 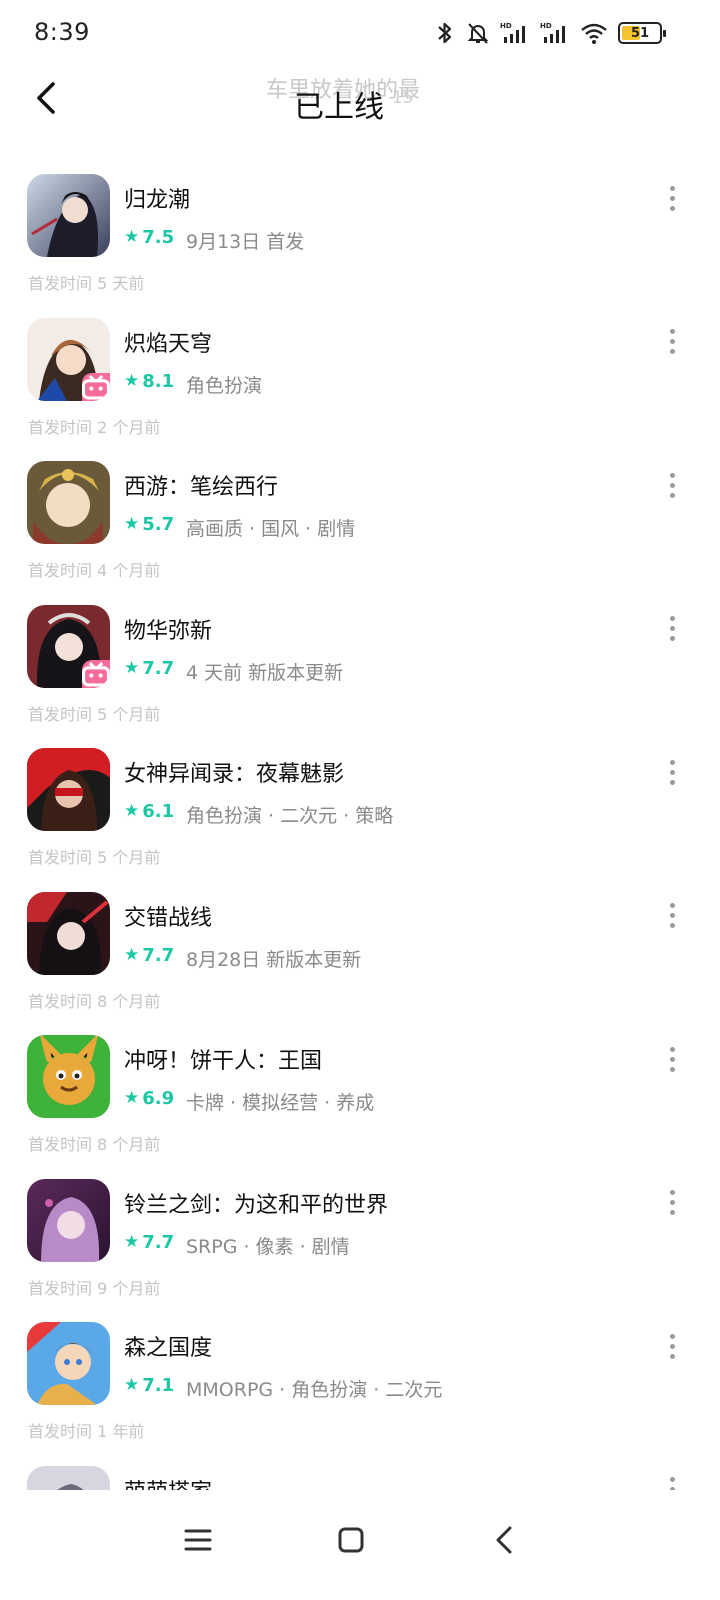 What do you see at coordinates (168, 1482) in the screenshot?
I see `game-name: 萌萌搭家` at bounding box center [168, 1482].